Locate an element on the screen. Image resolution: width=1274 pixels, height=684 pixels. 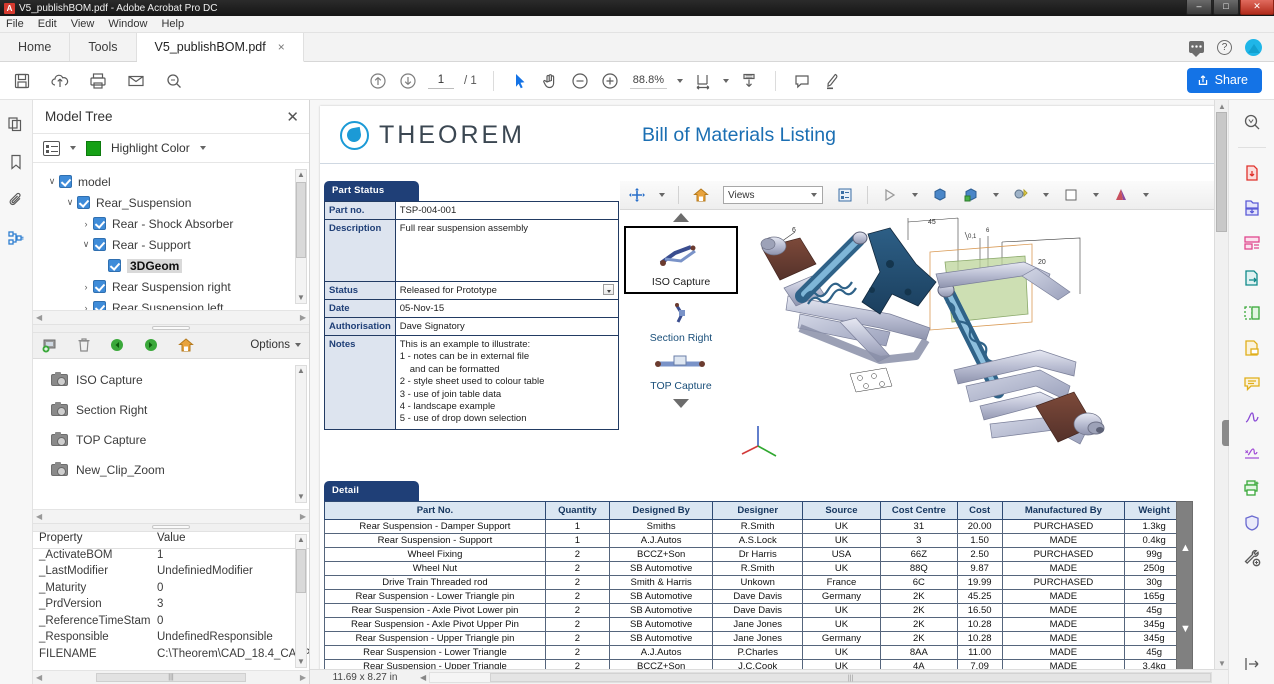
tab-tools: Tools is located at coordinates (103, 47).